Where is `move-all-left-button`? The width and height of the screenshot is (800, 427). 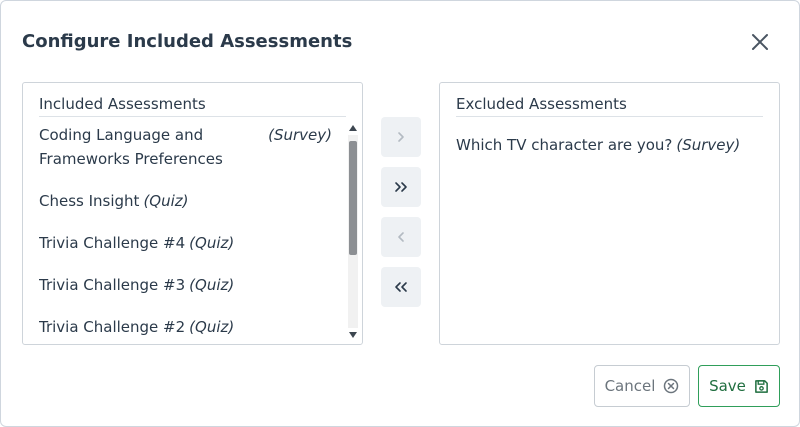 move-all-left-button is located at coordinates (401, 287).